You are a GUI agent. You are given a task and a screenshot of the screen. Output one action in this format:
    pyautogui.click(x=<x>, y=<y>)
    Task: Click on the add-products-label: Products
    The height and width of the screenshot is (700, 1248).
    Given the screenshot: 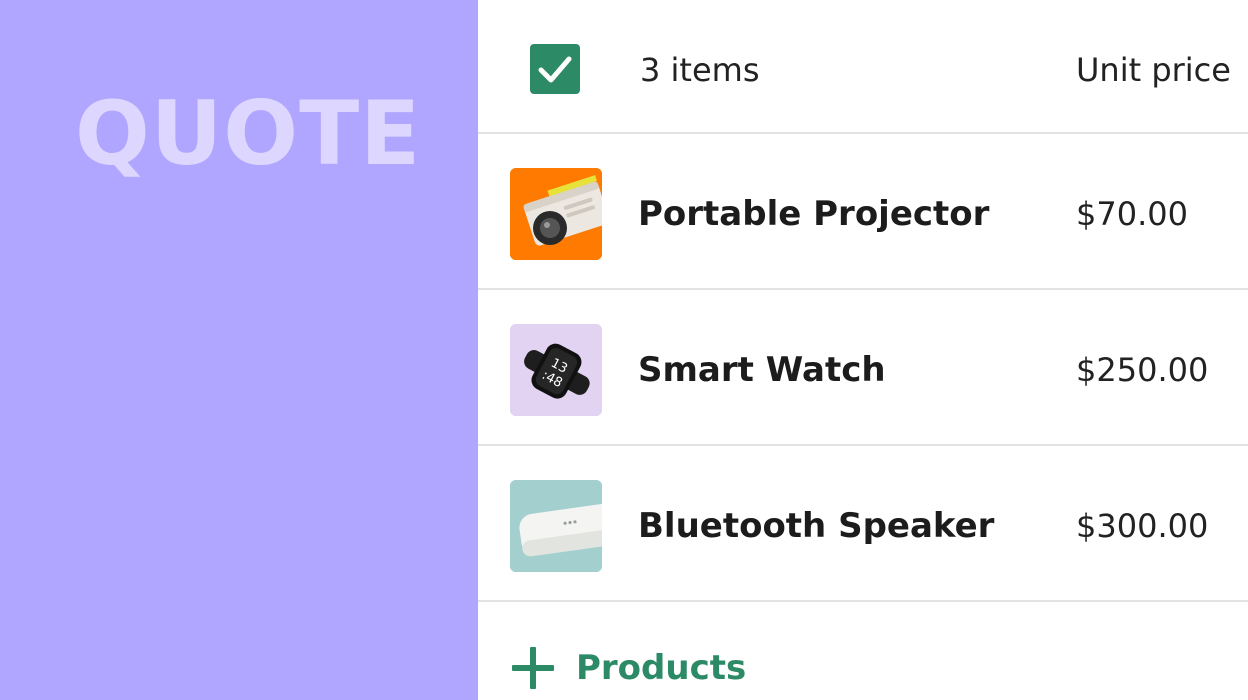 What is the action you would take?
    pyautogui.click(x=661, y=668)
    